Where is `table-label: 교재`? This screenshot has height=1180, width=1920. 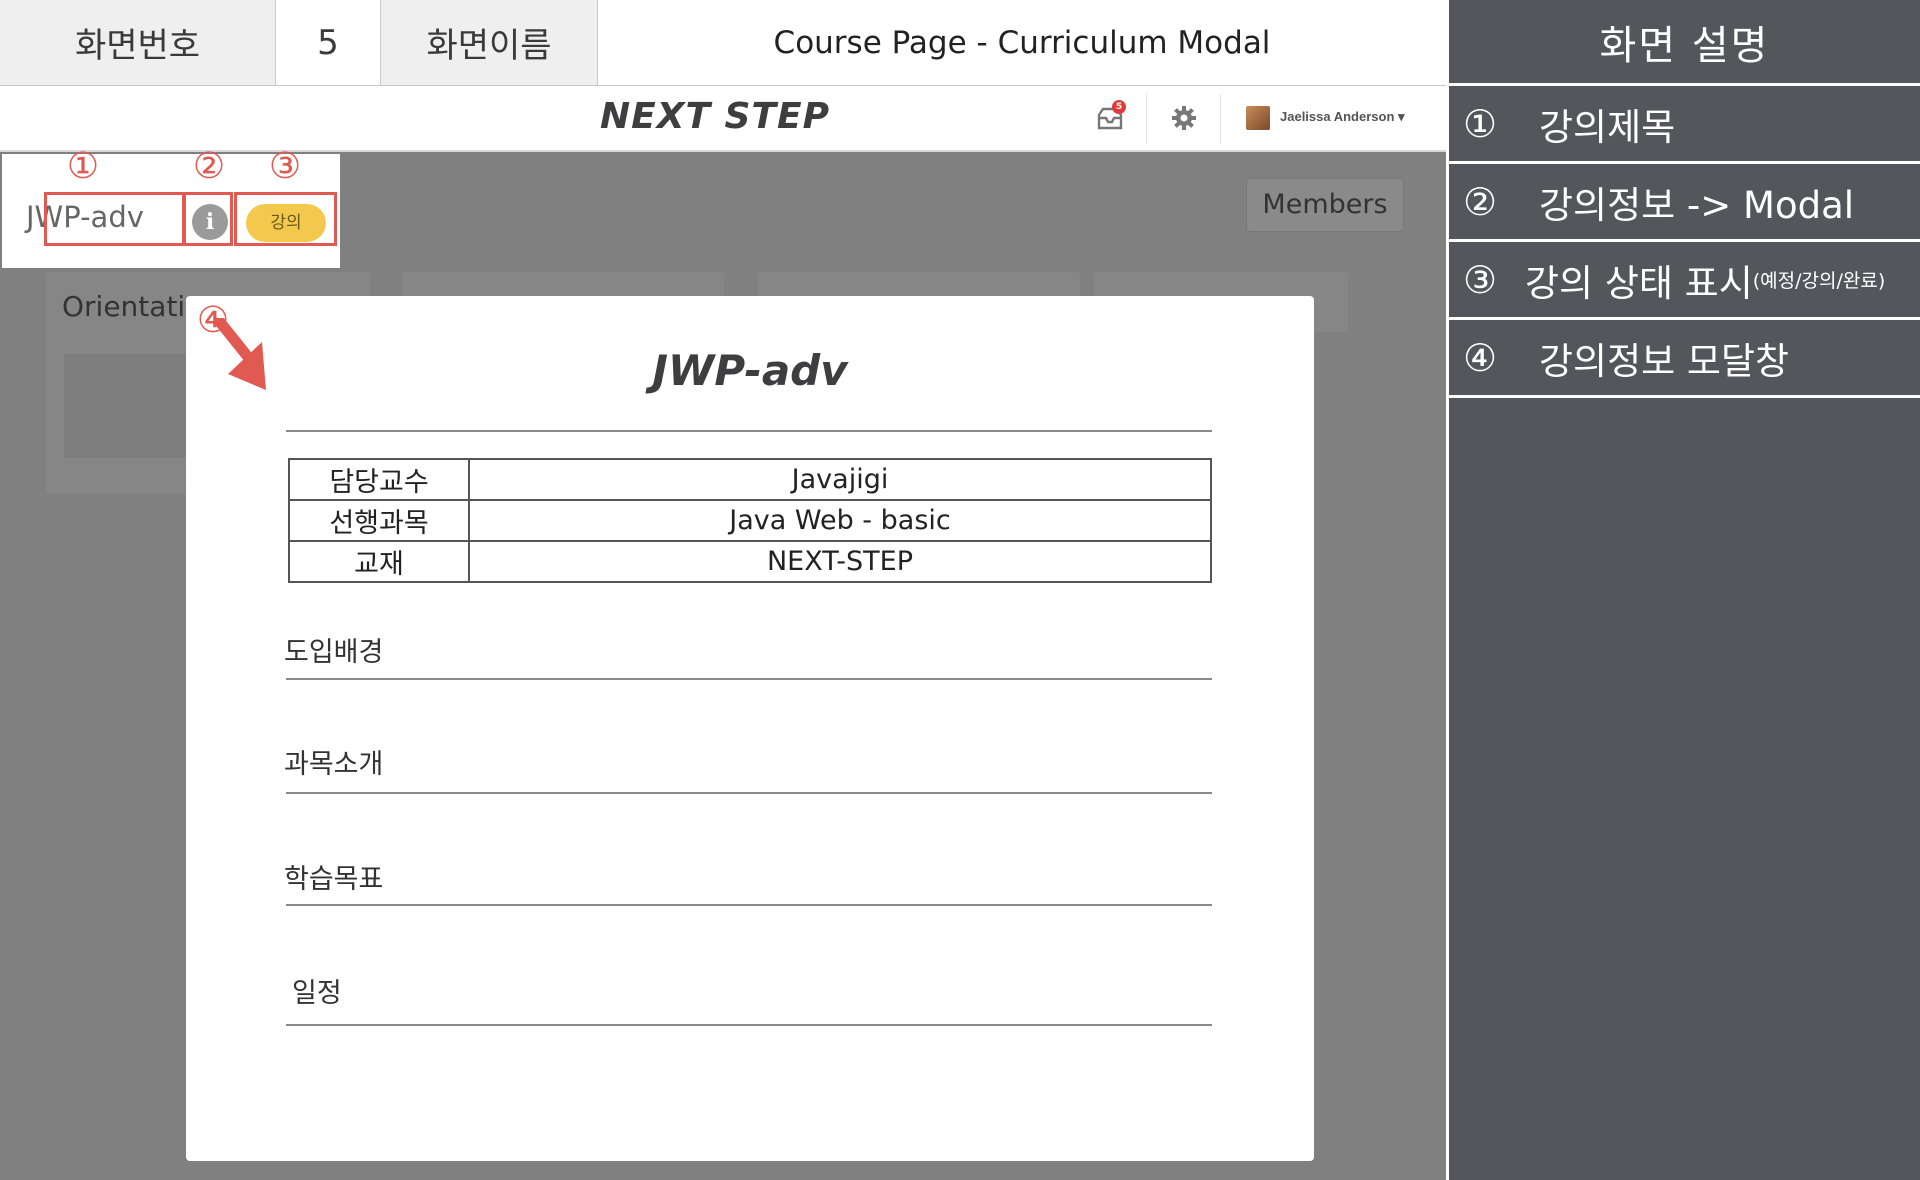 table-label: 교재 is located at coordinates (379, 561).